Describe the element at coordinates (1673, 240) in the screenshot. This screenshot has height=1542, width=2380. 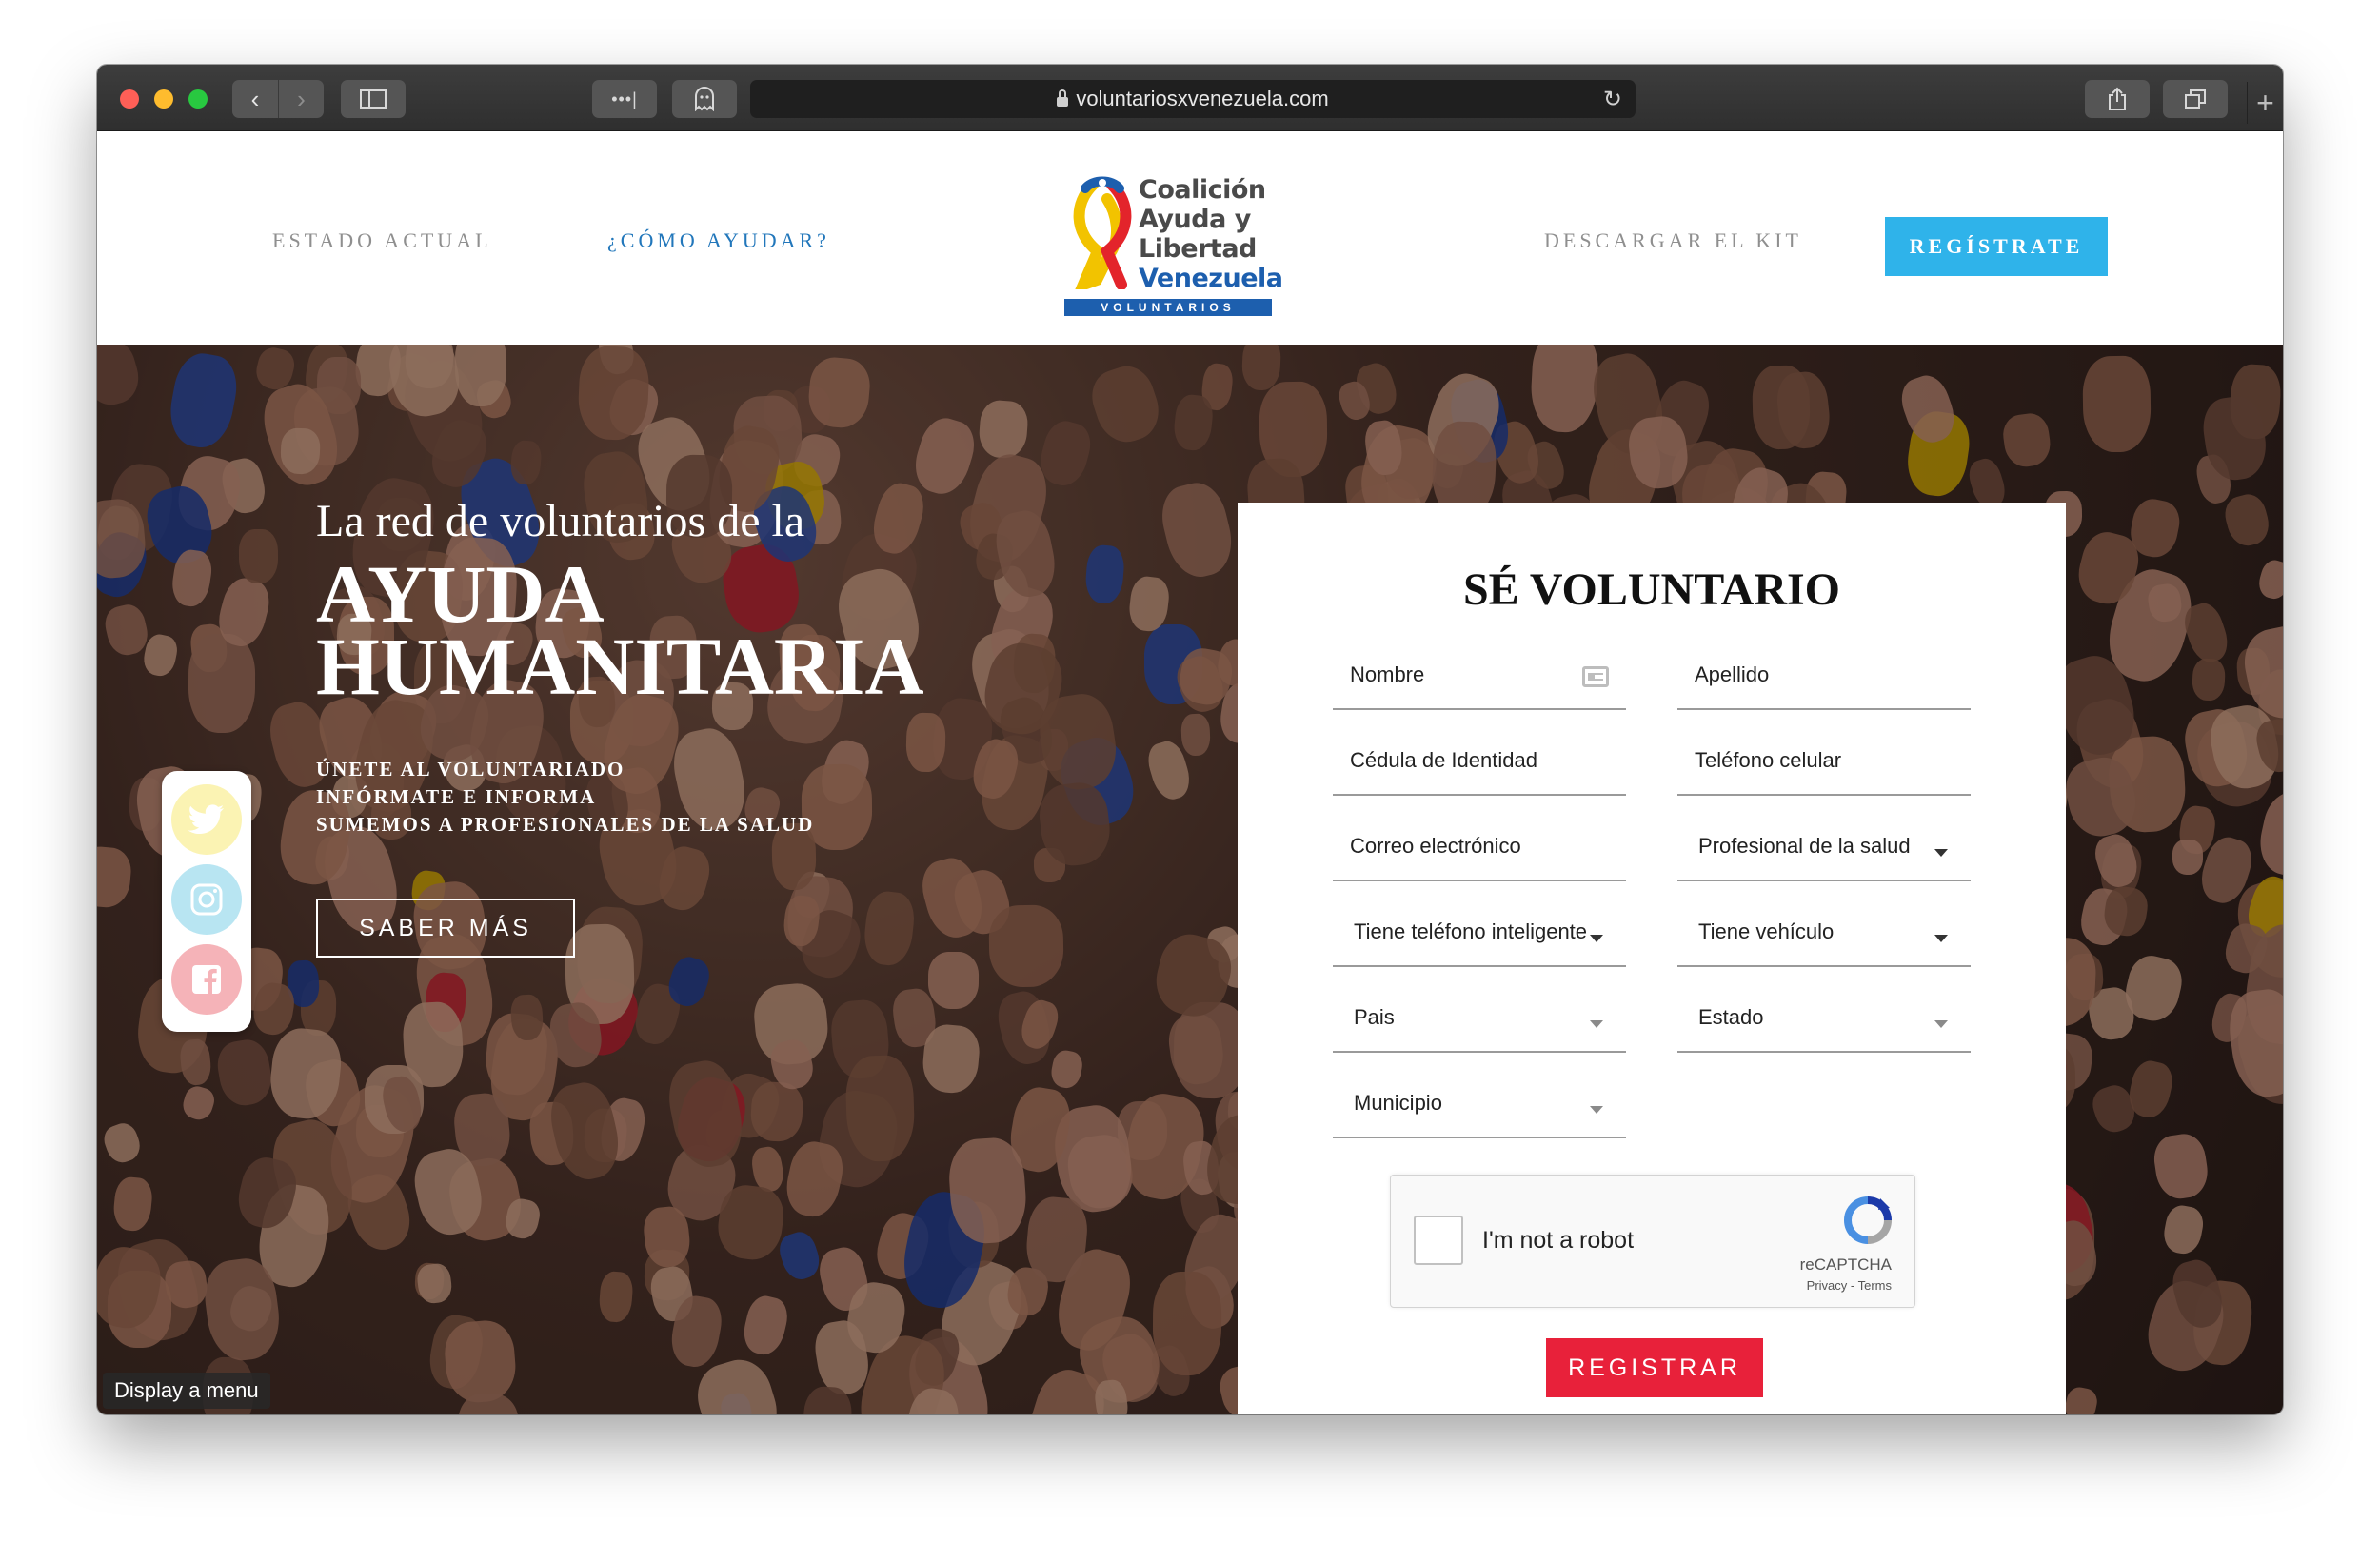
I see `nav-descargar-kit: DESCARGAR EL KIT` at that location.